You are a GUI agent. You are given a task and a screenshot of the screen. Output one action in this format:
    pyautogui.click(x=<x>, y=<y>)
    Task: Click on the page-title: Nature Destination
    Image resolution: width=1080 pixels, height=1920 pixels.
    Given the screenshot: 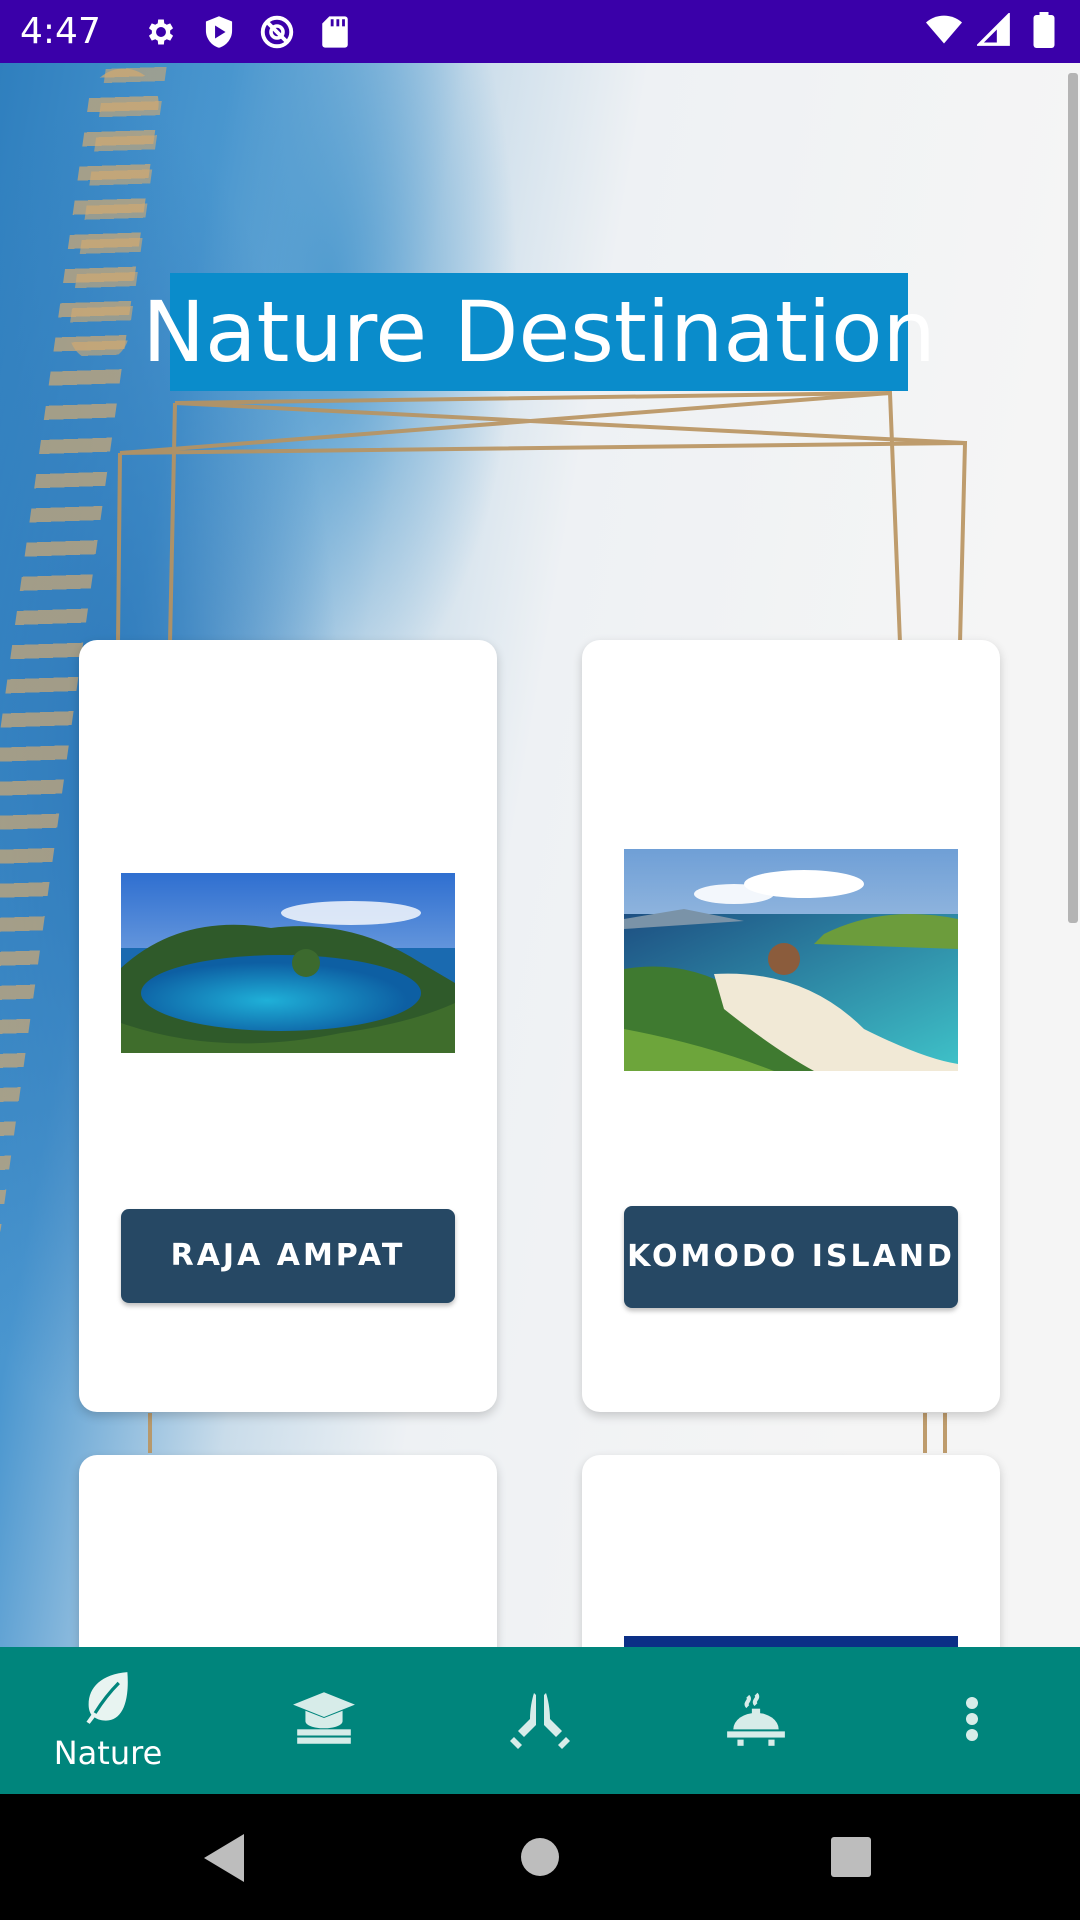 What is the action you would take?
    pyautogui.click(x=539, y=332)
    